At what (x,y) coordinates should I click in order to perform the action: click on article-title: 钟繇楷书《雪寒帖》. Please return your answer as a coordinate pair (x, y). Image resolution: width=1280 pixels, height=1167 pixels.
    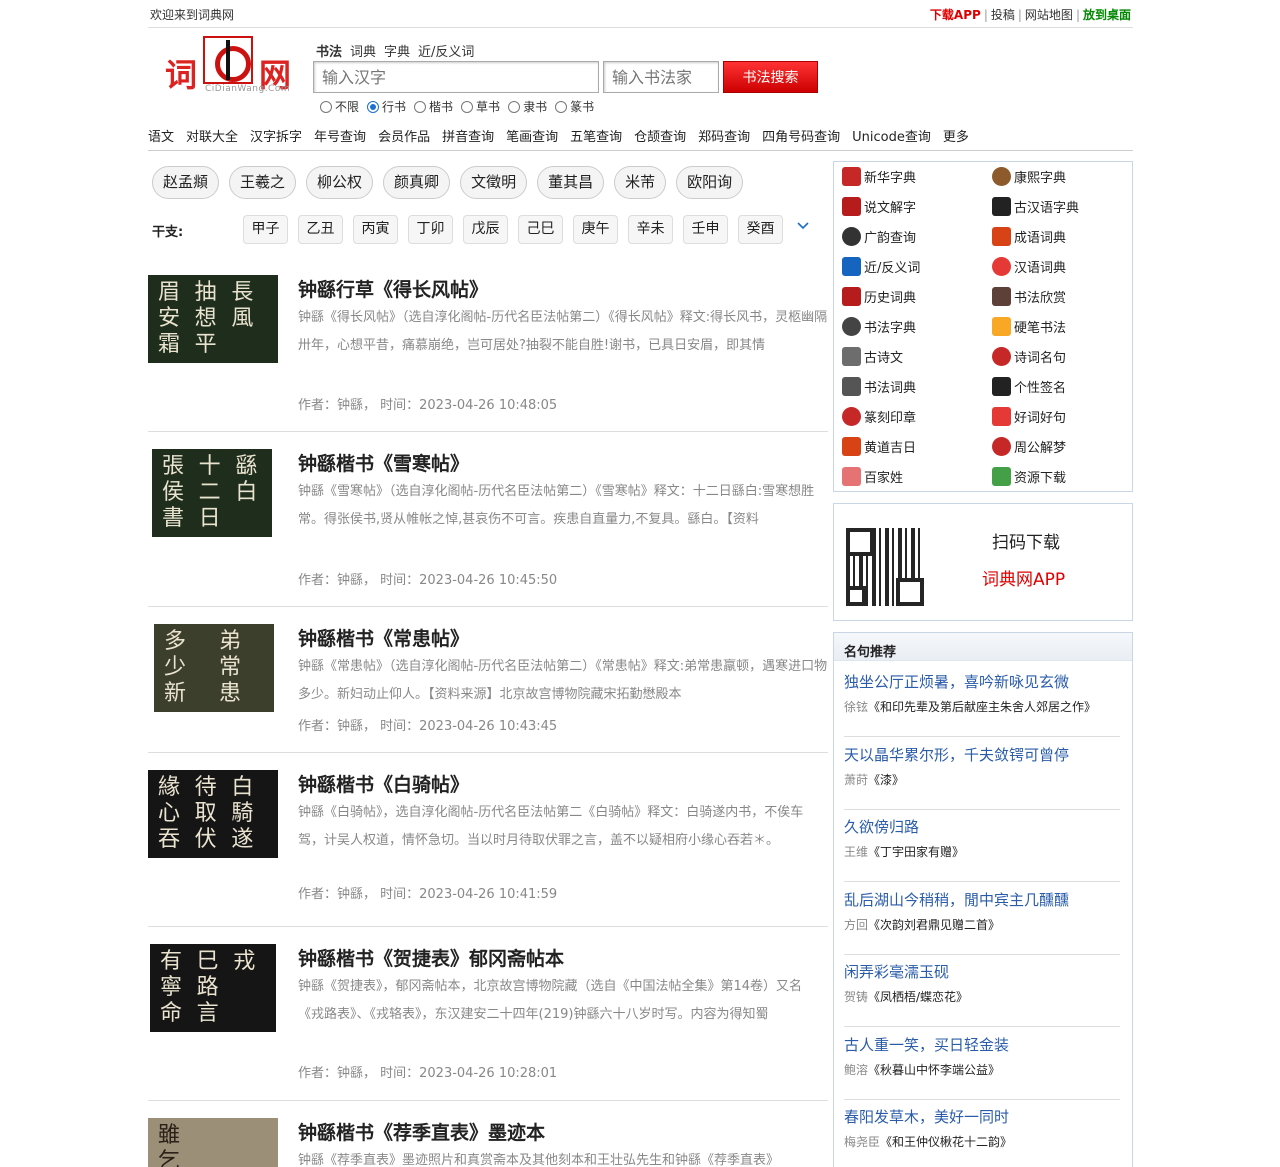
    Looking at the image, I should click on (383, 462).